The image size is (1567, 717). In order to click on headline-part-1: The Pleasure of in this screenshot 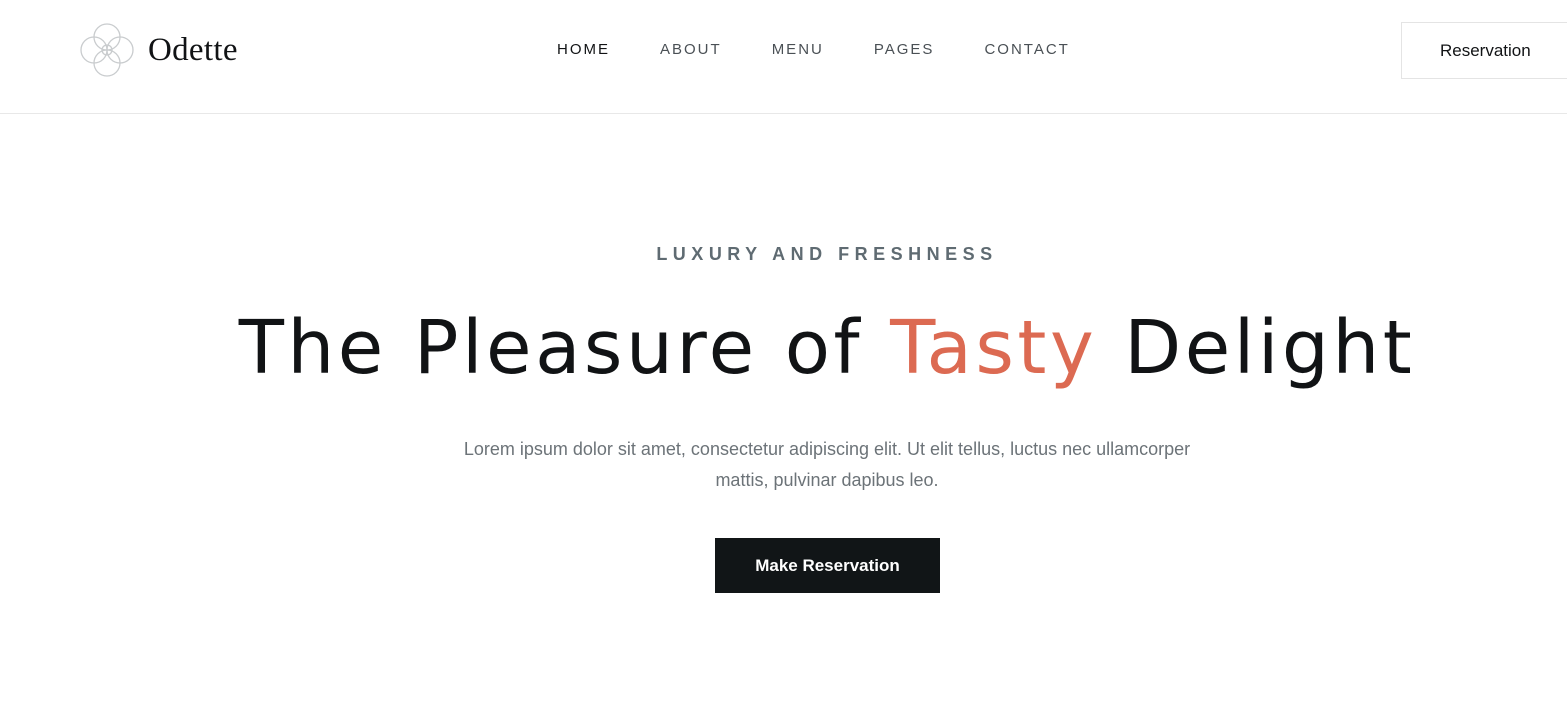, I will do `click(564, 348)`.